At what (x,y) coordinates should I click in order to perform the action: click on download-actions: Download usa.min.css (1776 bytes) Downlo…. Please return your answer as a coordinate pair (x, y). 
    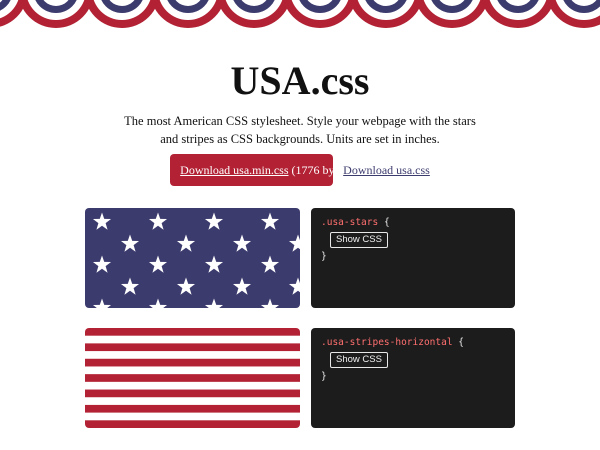
    Looking at the image, I should click on (300, 170).